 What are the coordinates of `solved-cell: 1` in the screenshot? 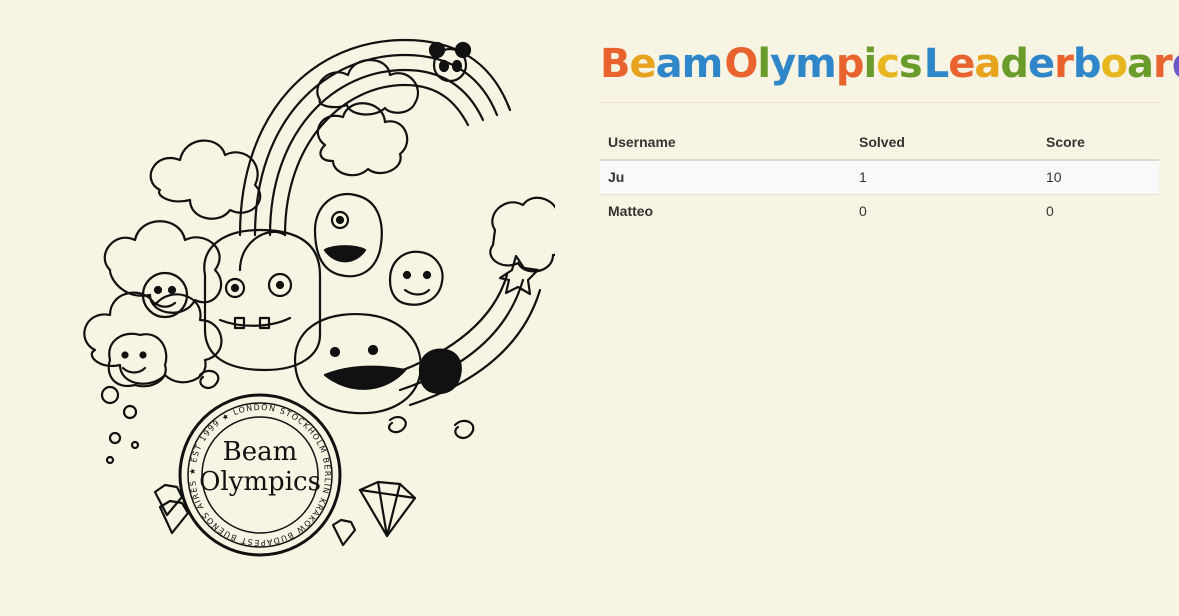 It's located at (863, 177).